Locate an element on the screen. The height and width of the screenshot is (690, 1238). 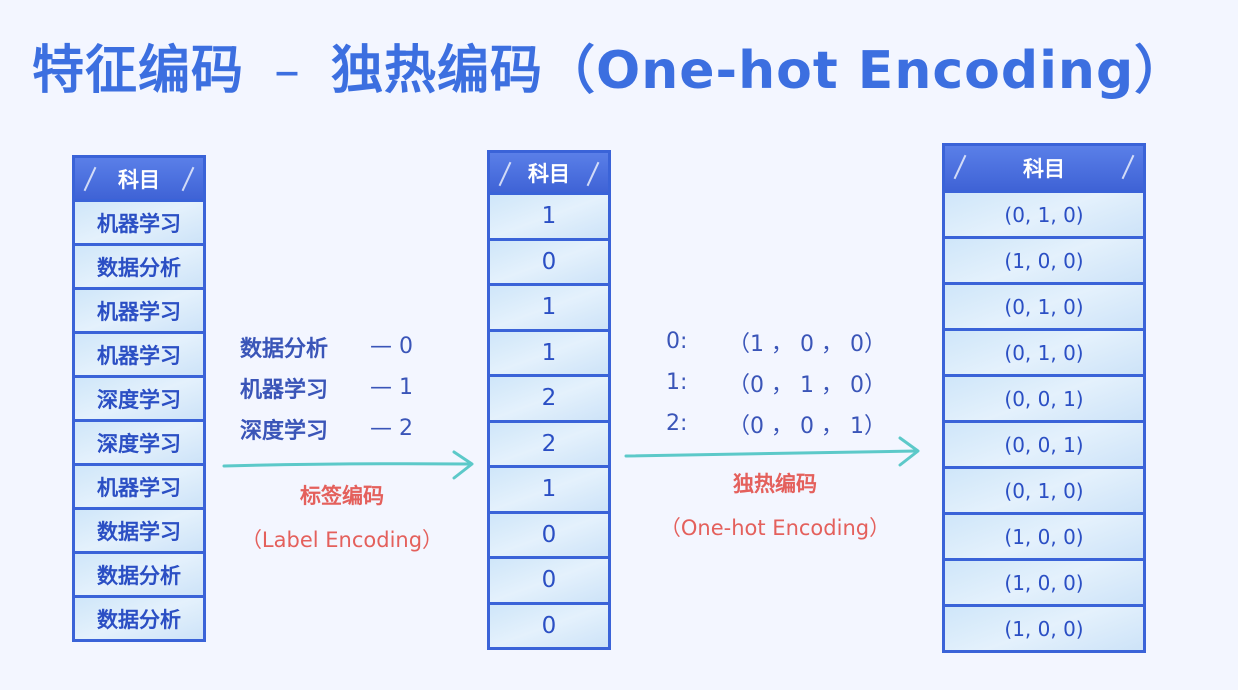
onehot-code: 1: is located at coordinates (677, 382).